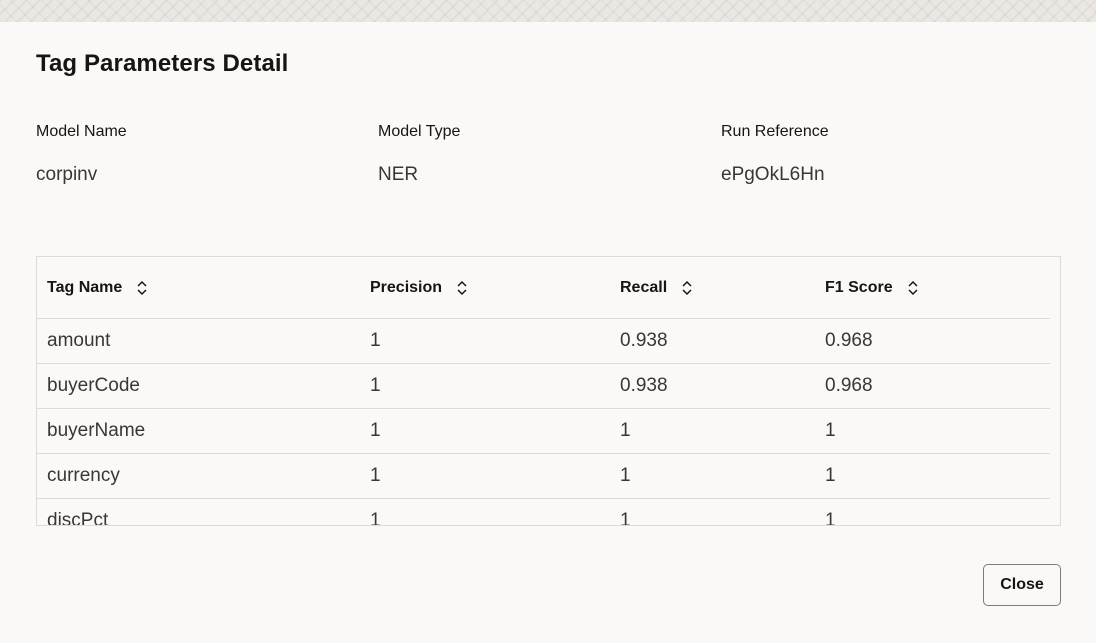 This screenshot has width=1096, height=643. Describe the element at coordinates (859, 287) in the screenshot. I see `header-label: F1 Score` at that location.